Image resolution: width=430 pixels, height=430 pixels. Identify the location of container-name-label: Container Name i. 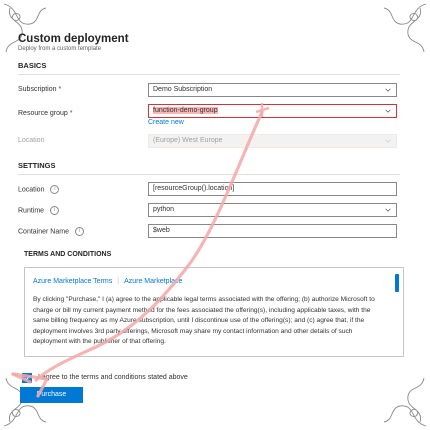
(51, 231).